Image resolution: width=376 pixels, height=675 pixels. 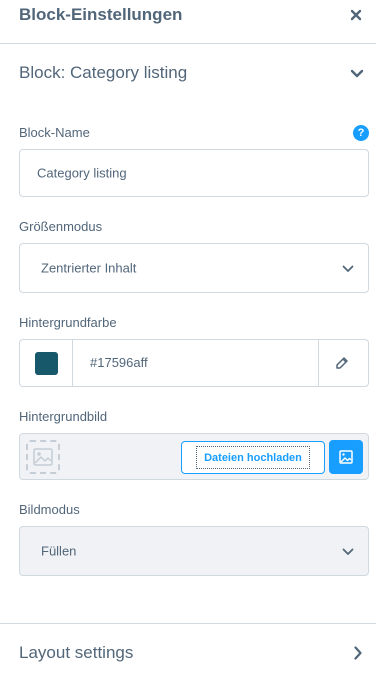 What do you see at coordinates (194, 551) in the screenshot?
I see `image-mode-select: Füllen` at bounding box center [194, 551].